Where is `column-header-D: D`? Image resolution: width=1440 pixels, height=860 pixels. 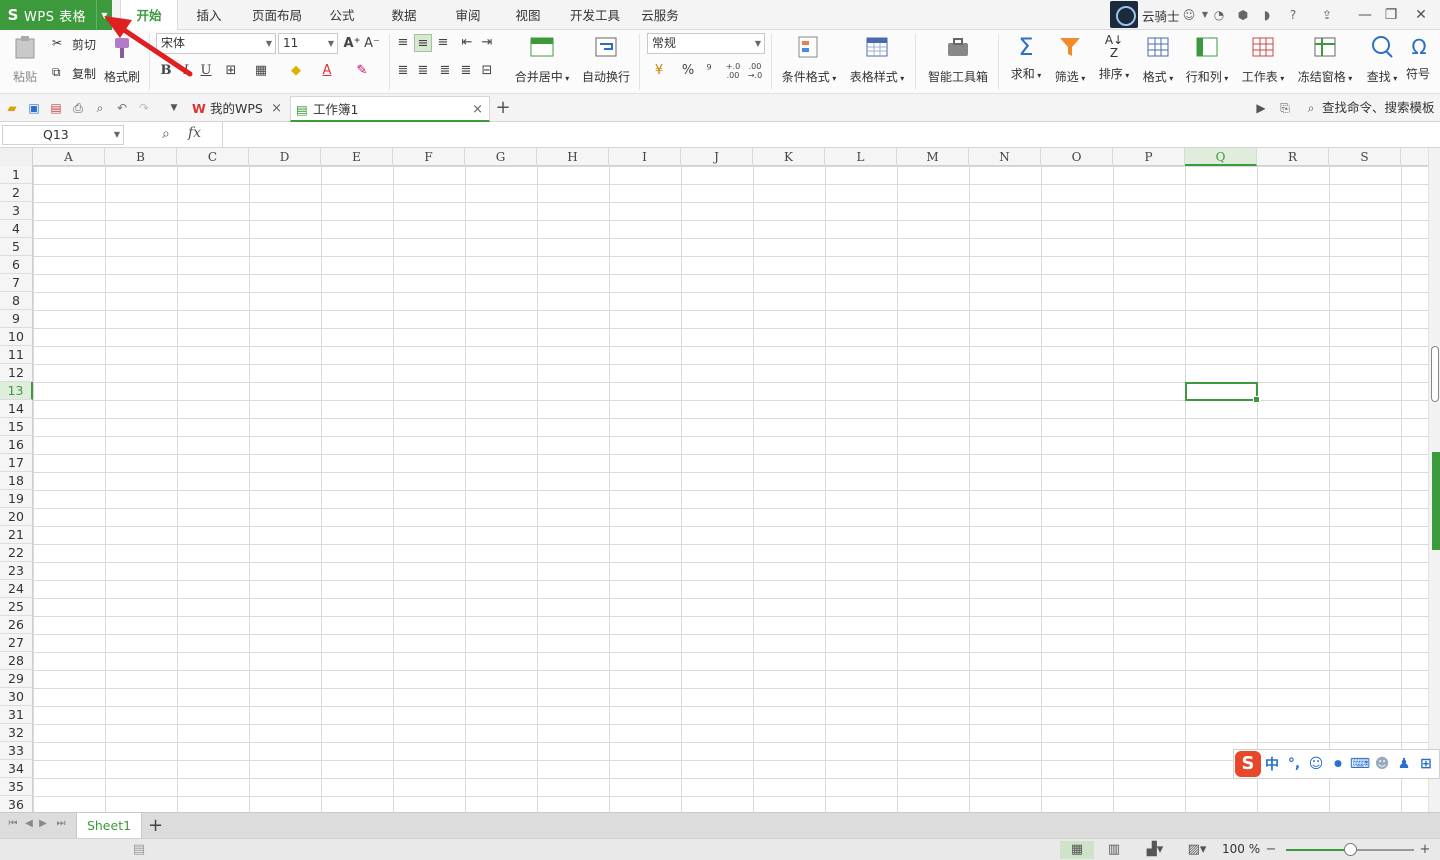 column-header-D: D is located at coordinates (285, 157).